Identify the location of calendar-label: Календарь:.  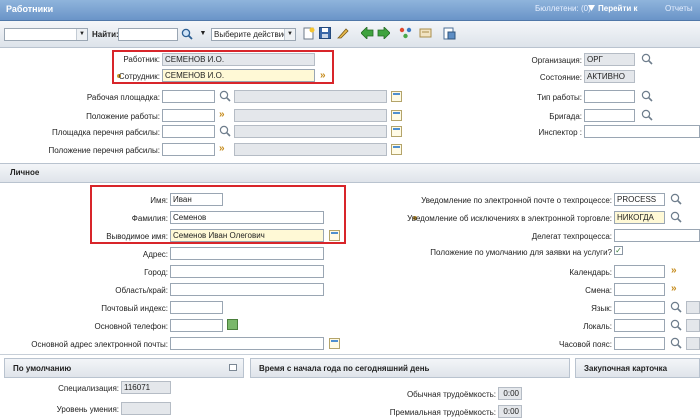
(590, 272).